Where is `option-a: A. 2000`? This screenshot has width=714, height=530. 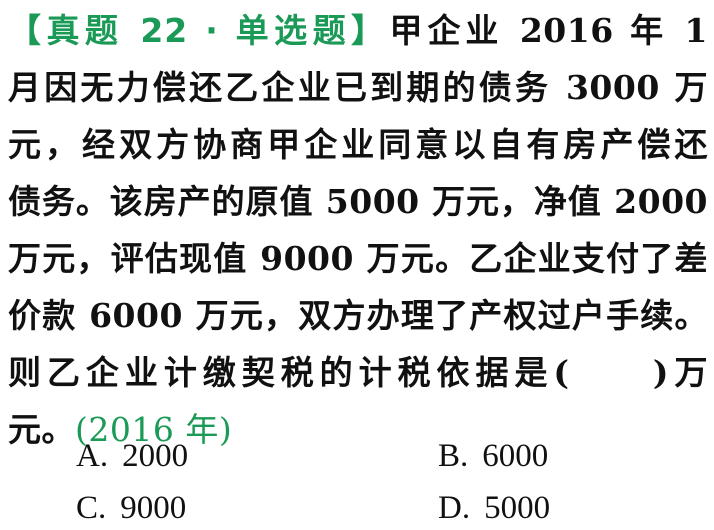 option-a: A. 2000 is located at coordinates (132, 456).